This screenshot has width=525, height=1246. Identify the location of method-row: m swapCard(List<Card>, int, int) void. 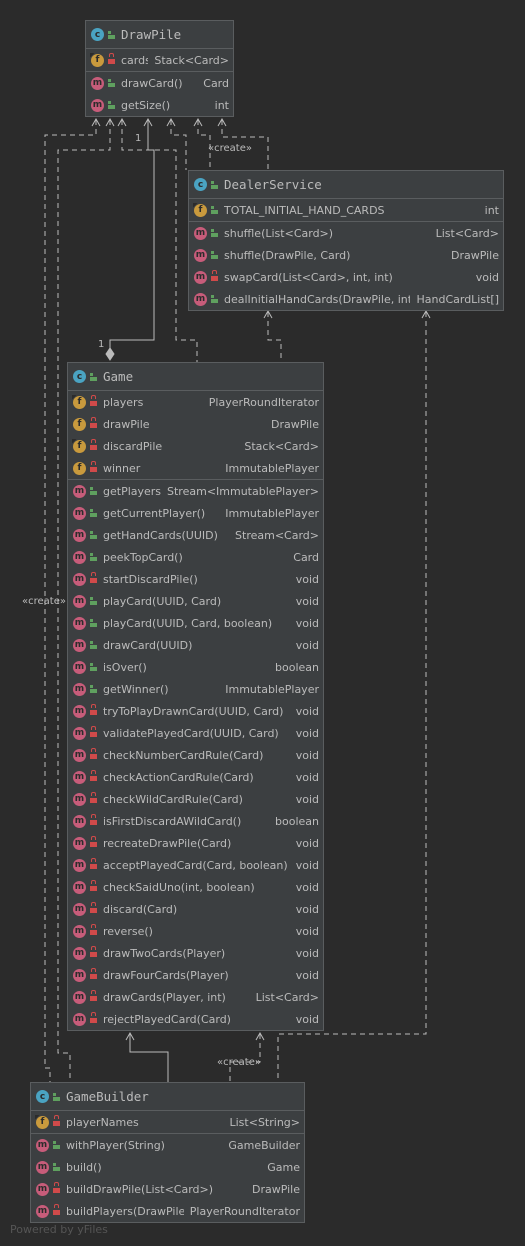
(346, 277).